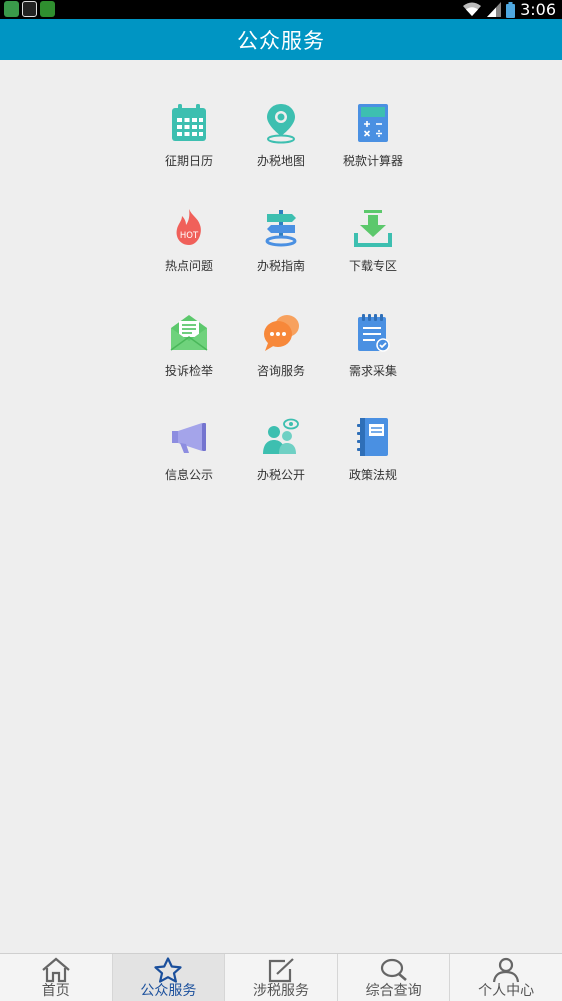 The height and width of the screenshot is (1001, 562). Describe the element at coordinates (281, 333) in the screenshot. I see `chat-bubbles-icon` at that location.